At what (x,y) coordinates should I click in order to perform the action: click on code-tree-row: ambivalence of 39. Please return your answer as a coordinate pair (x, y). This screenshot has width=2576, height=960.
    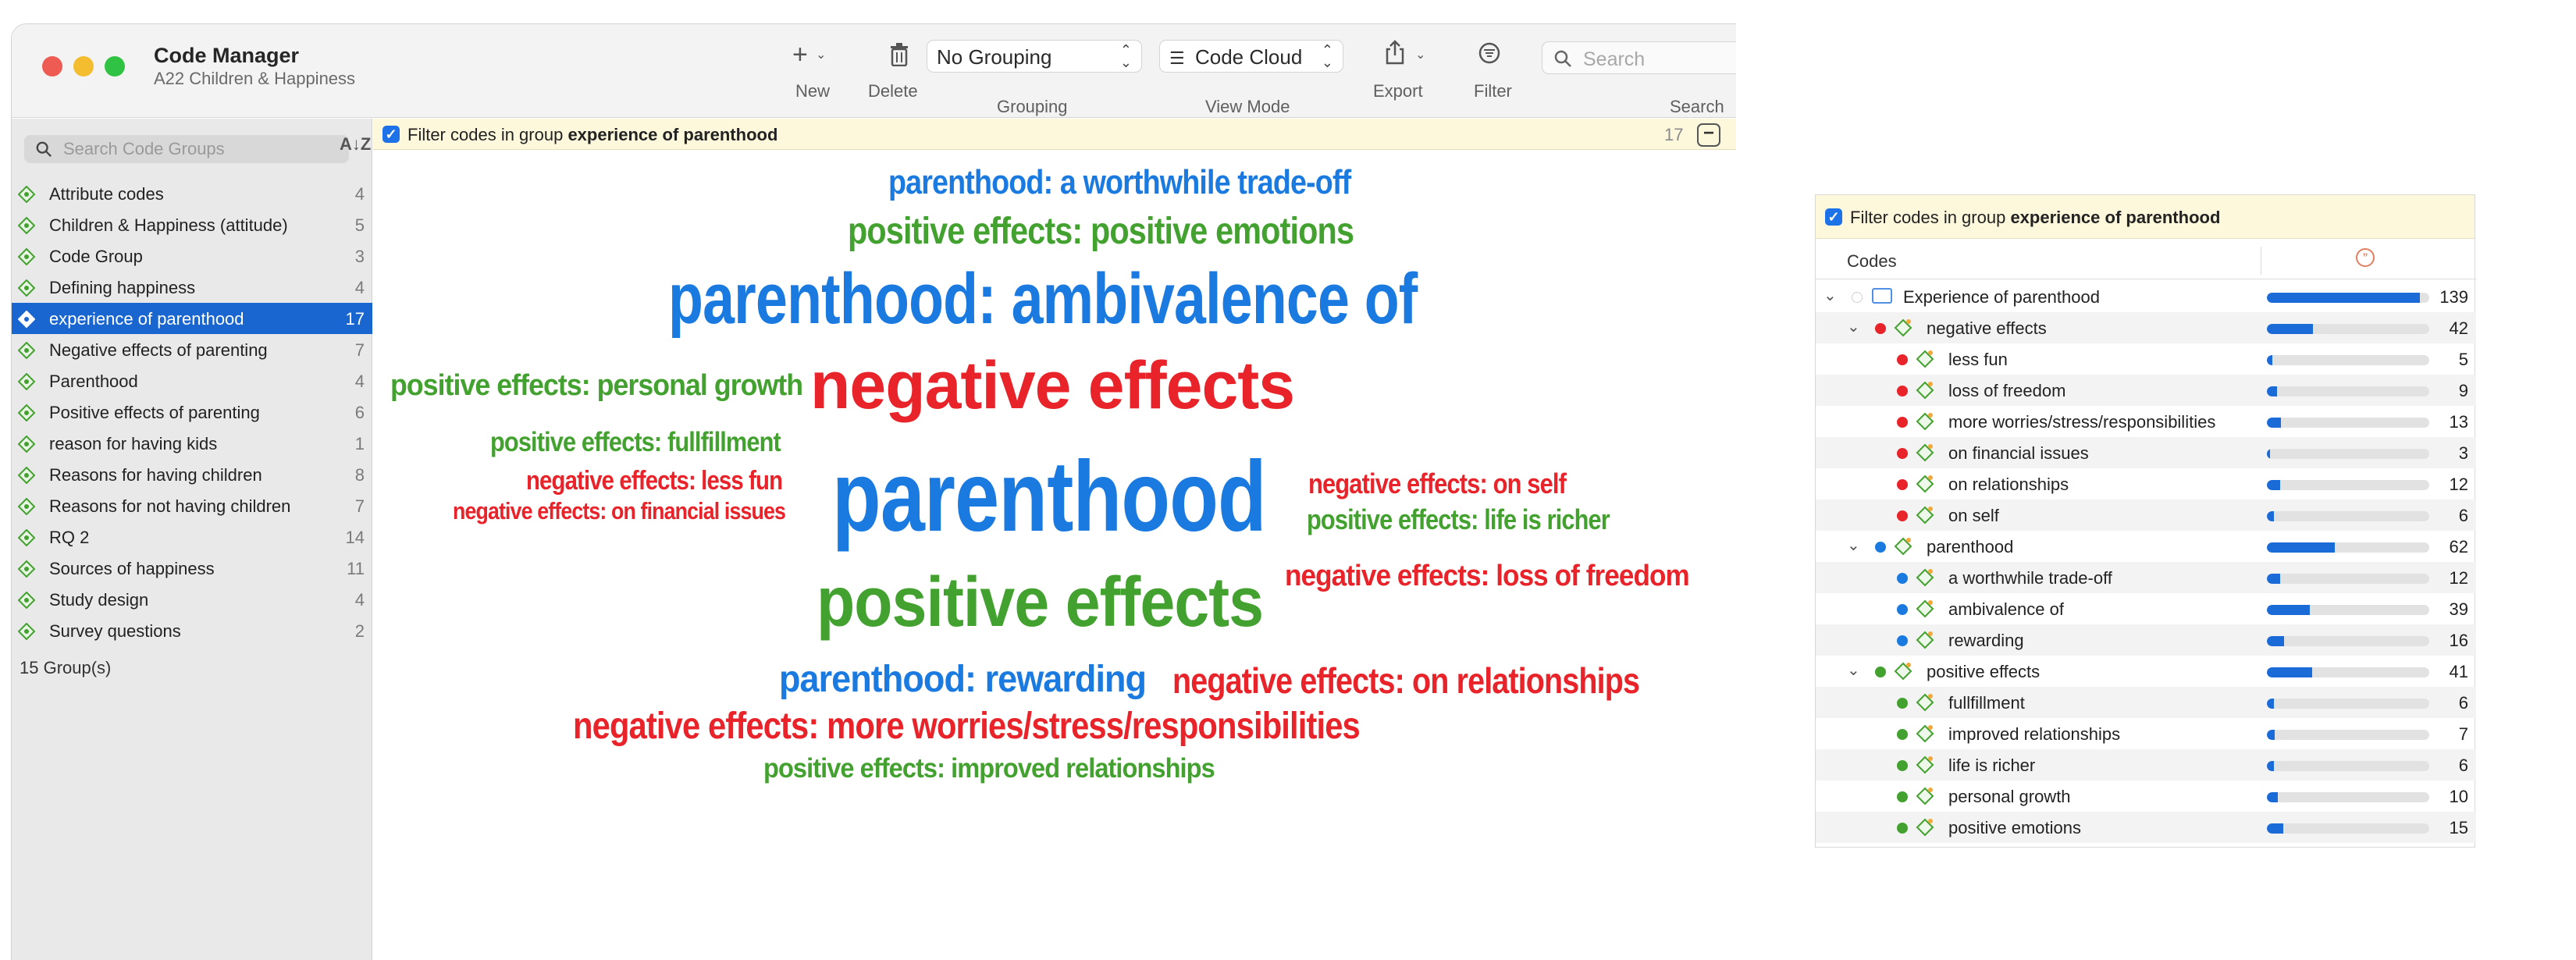
    Looking at the image, I should click on (2146, 608).